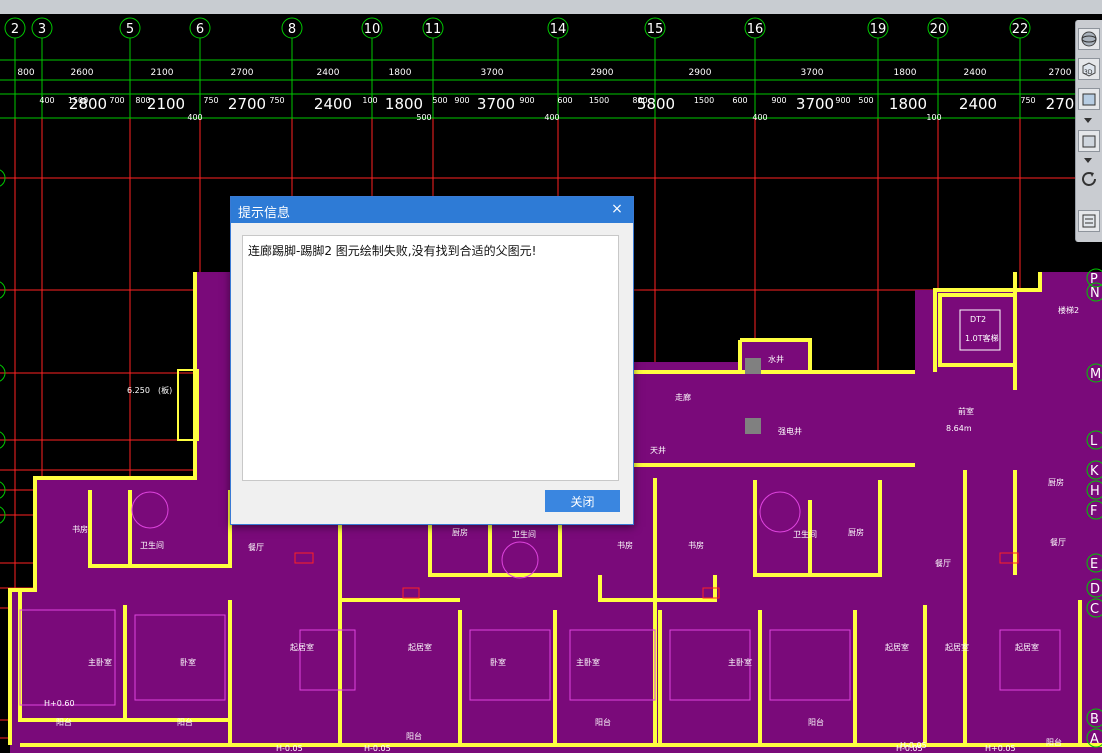 The image size is (1102, 753). Describe the element at coordinates (138, 390) in the screenshot. I see `room-label: 6.250` at that location.